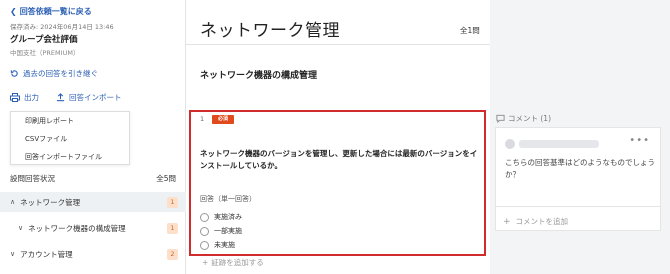 This screenshot has height=274, width=670. I want to click on sidebar-item-label: ネットワーク機器の構成管理, so click(77, 228).